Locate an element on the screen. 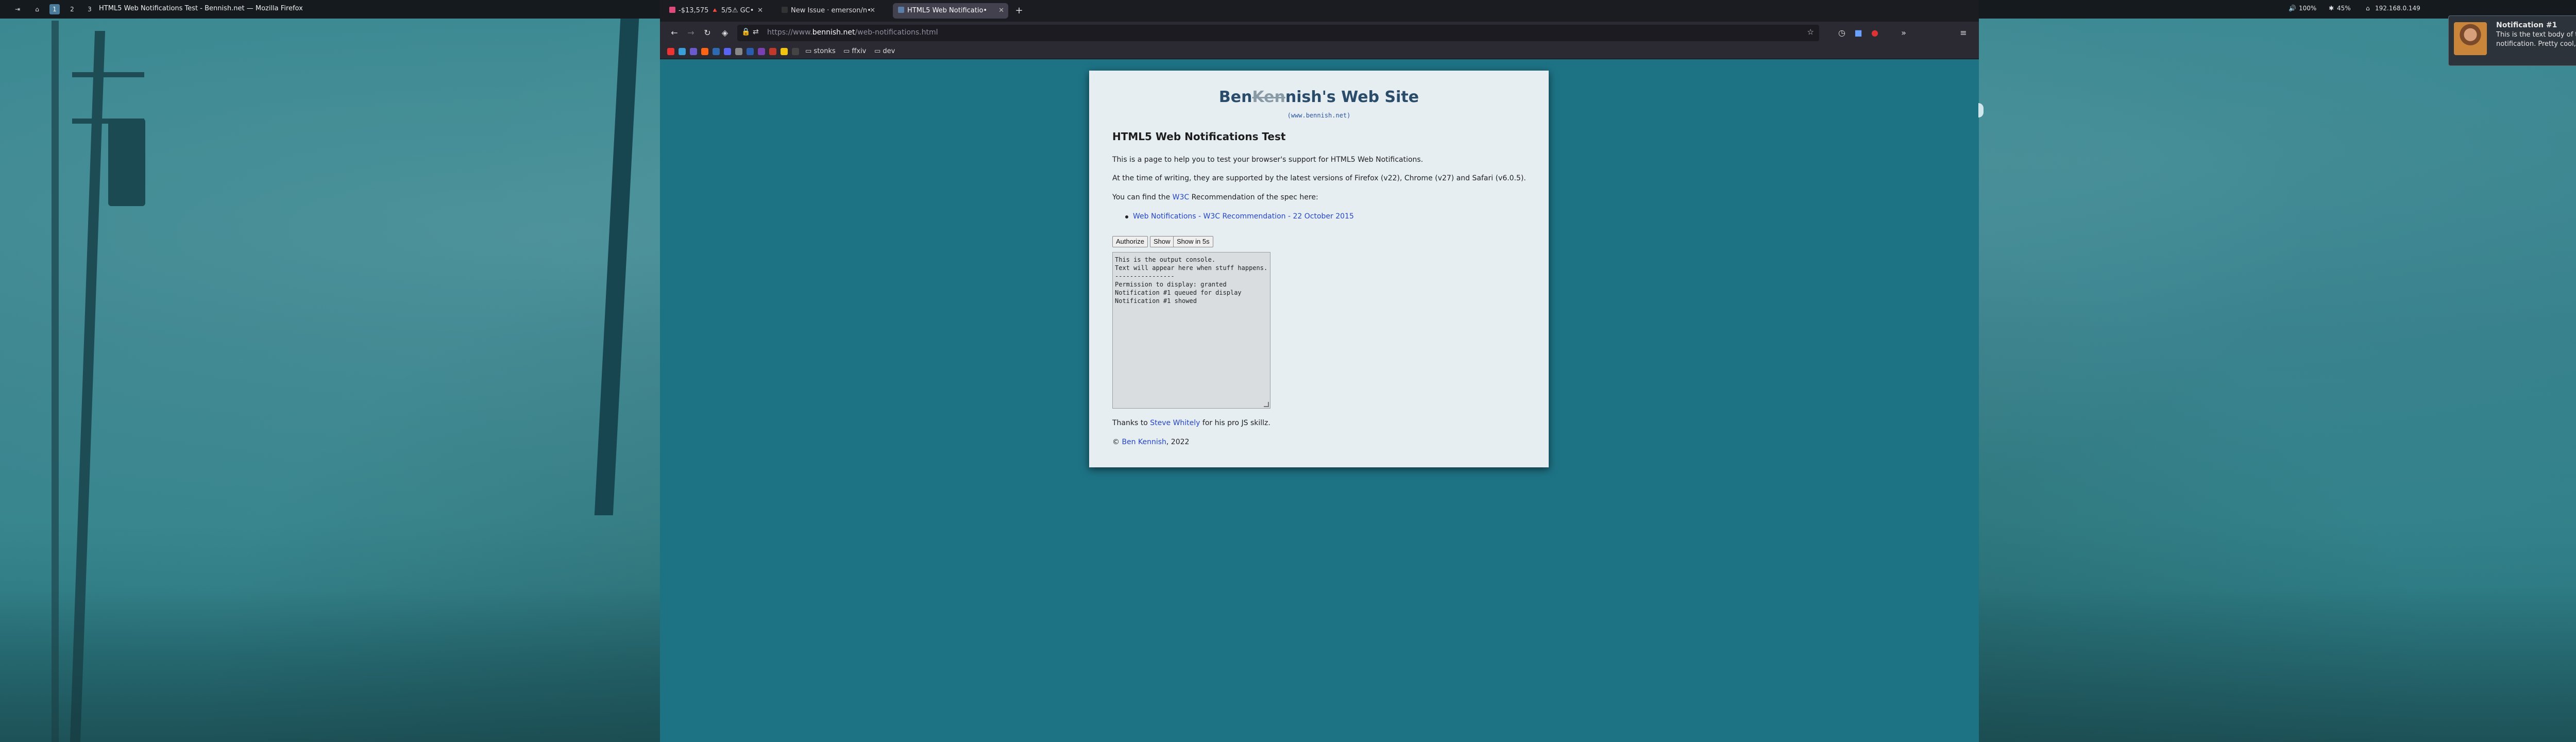 This screenshot has height=742, width=2576. tab-stonks: -$13,575 🔺 5/5⚠ GC• ✕ is located at coordinates (715, 11).